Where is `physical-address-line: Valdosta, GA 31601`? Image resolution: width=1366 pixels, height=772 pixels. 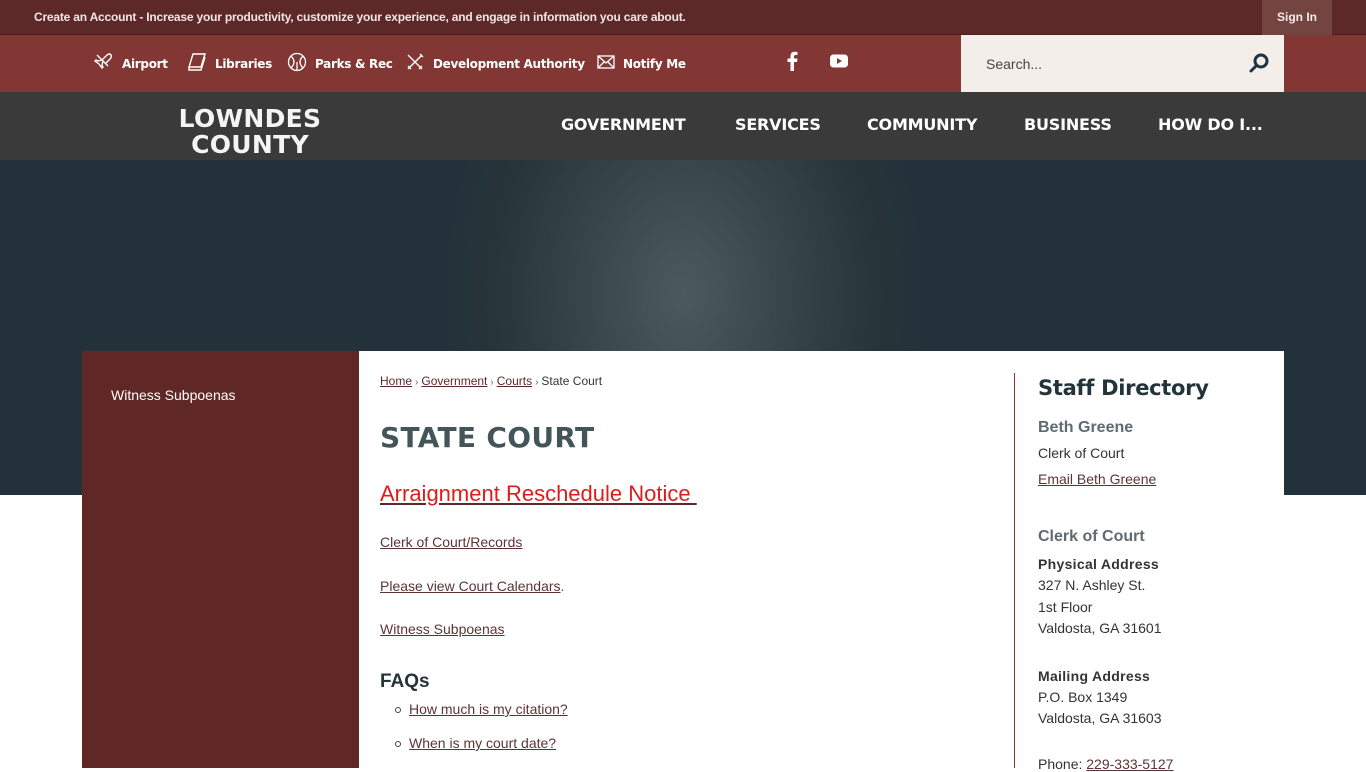
physical-address-line: Valdosta, GA 31601 is located at coordinates (1100, 628).